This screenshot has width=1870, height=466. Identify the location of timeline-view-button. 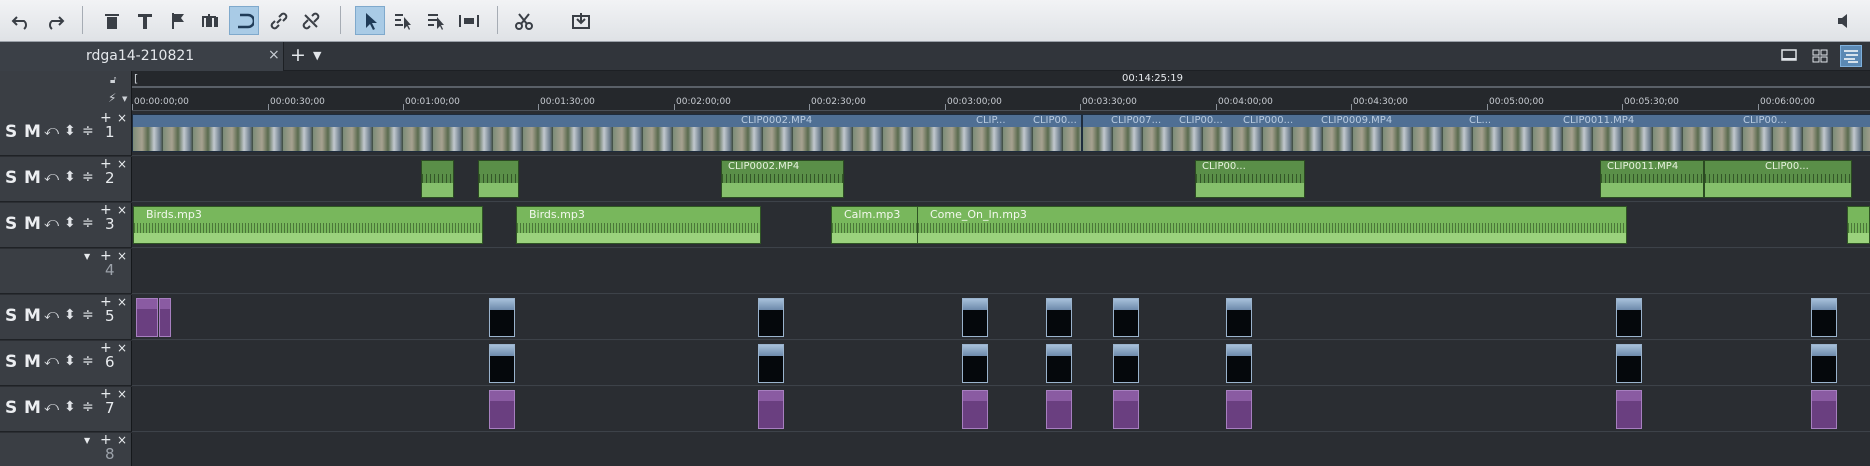
(1851, 56).